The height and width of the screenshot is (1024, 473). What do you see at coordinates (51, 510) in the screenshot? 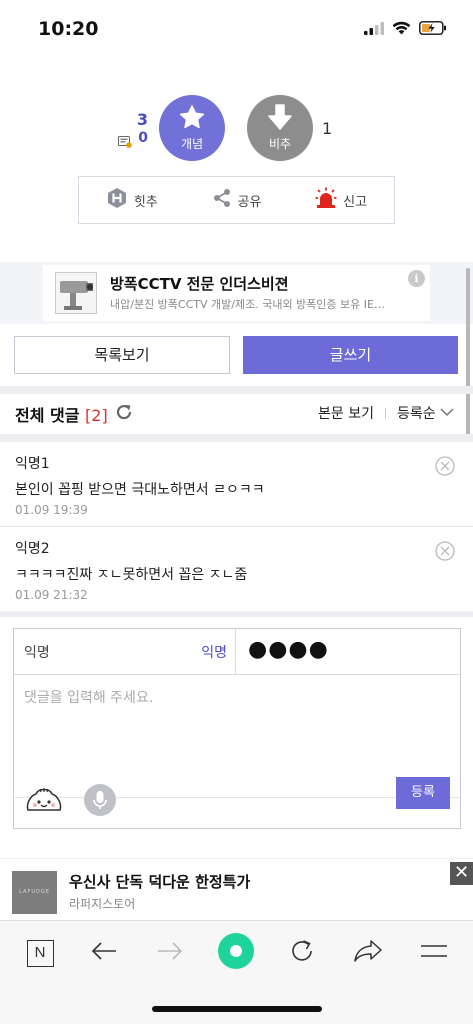
I see `comment-date: 01.09 19:39` at bounding box center [51, 510].